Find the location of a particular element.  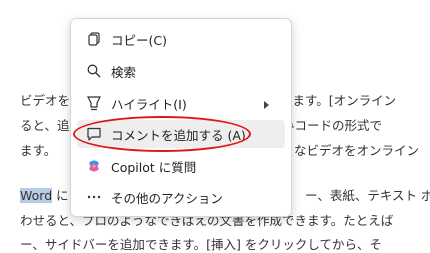

doc-line-4: Word に is located at coordinates (44, 196).